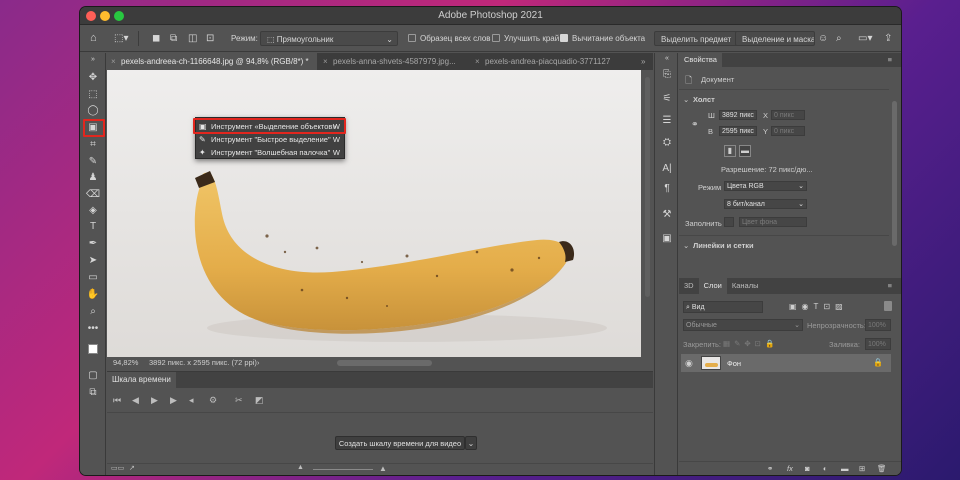  What do you see at coordinates (667, 142) in the screenshot?
I see `brush-settings-icon: ⛭` at bounding box center [667, 142].